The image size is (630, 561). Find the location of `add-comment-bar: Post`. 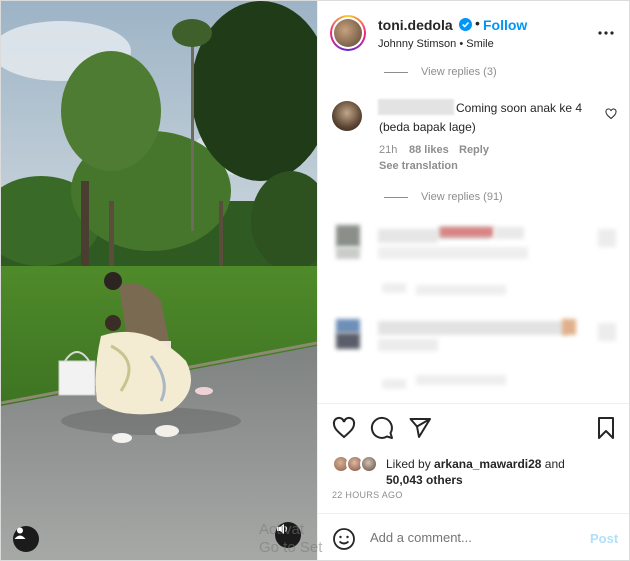

add-comment-bar: Post is located at coordinates (473, 536).